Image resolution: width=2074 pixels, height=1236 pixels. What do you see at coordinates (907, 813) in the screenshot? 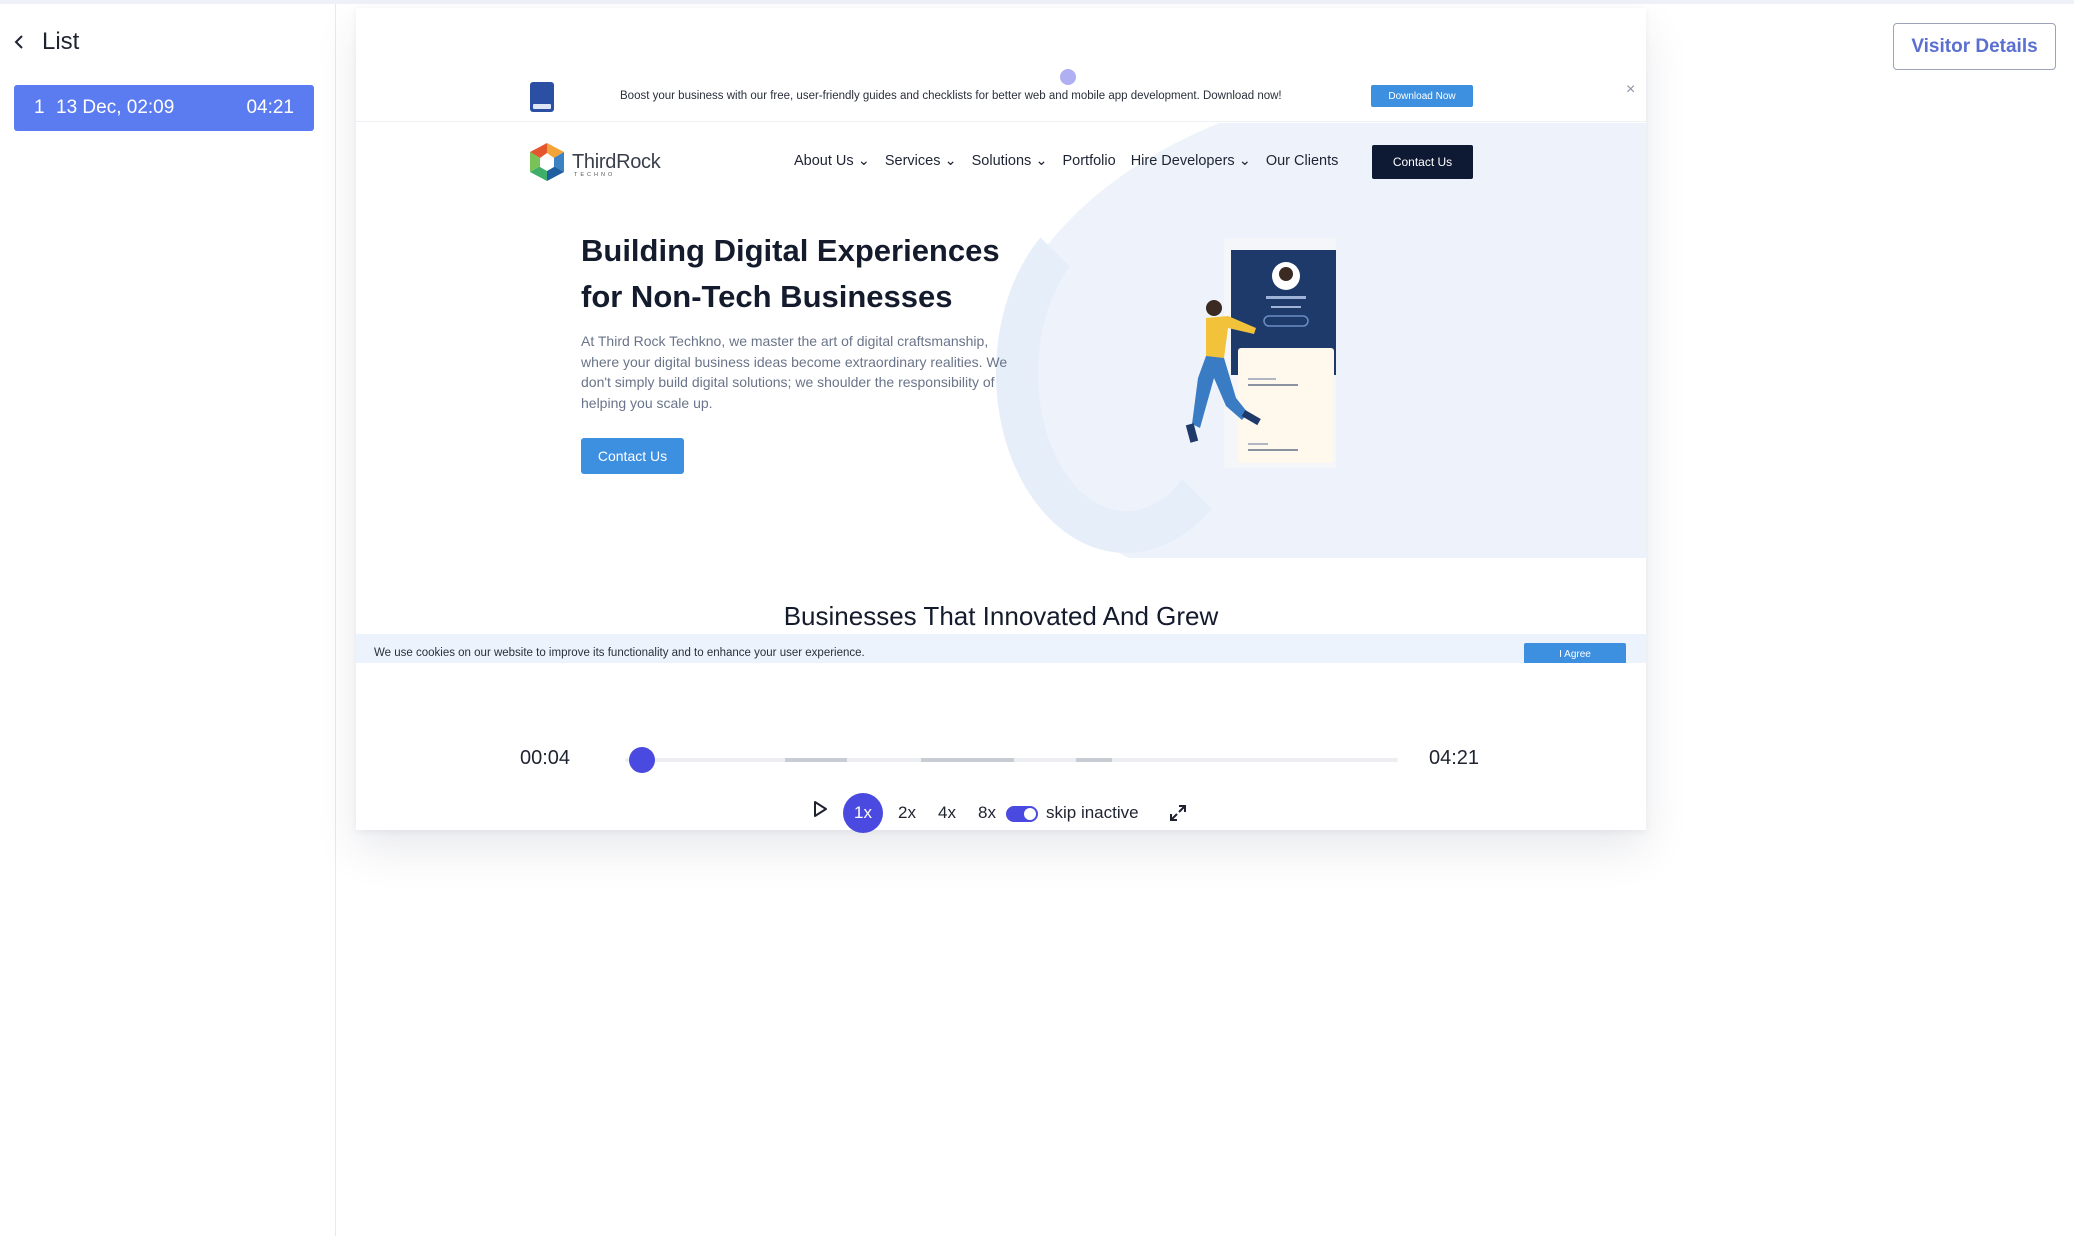
I see `speed-2x-button: 2x` at bounding box center [907, 813].